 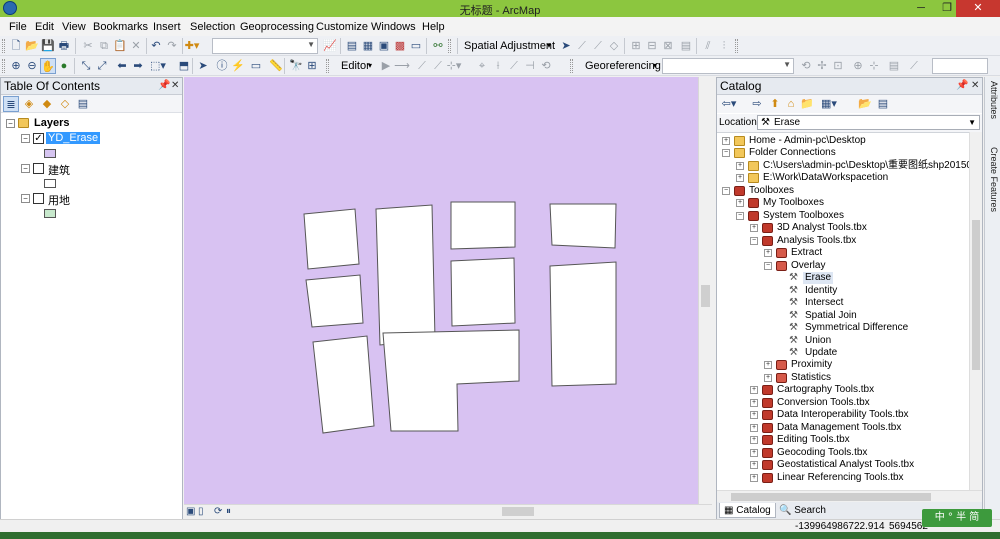 What do you see at coordinates (775, 104) in the screenshot?
I see `up-one-level-icon: ⬆` at bounding box center [775, 104].